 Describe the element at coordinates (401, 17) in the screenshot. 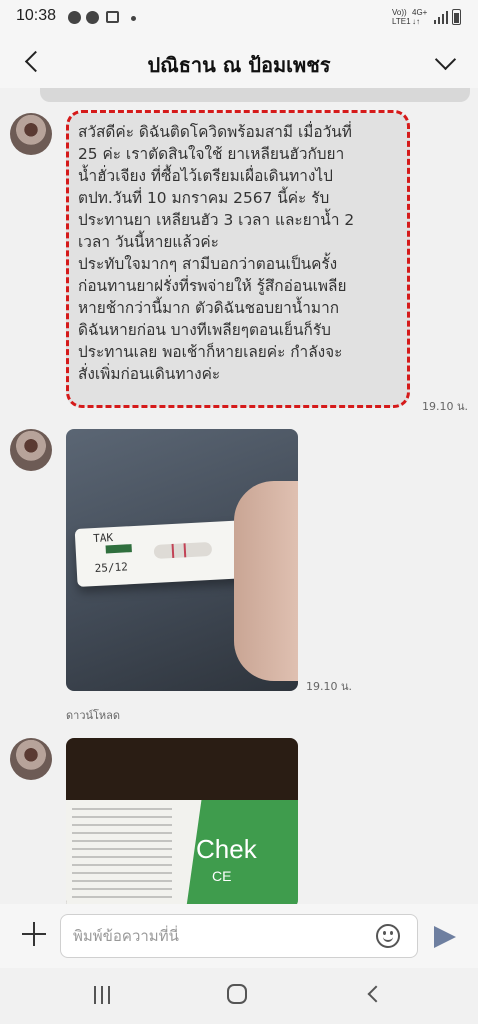

I see `volte-indicator: Vo)) LTE1` at that location.